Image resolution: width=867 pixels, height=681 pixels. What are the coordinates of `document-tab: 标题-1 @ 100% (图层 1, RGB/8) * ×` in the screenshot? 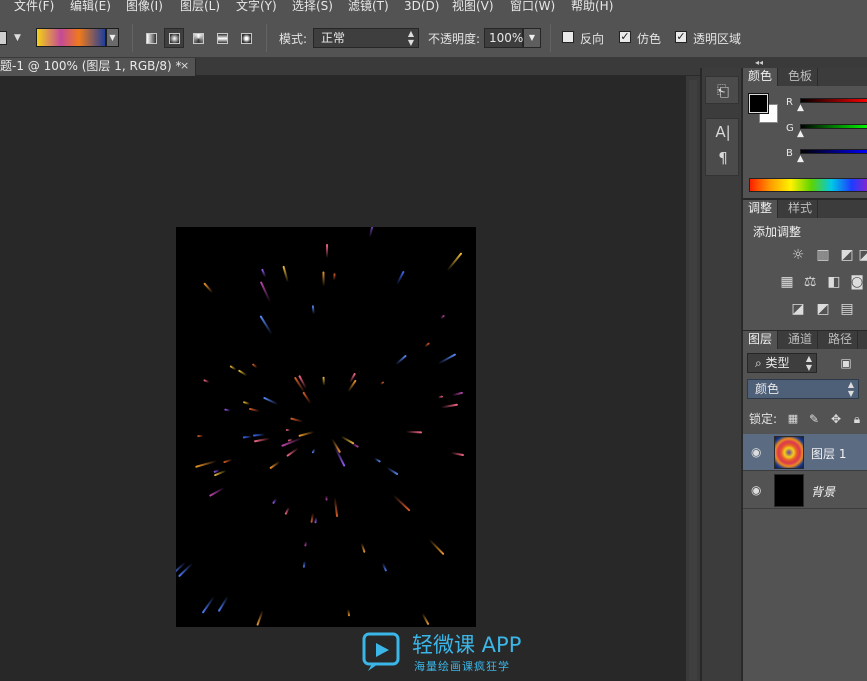 It's located at (98, 67).